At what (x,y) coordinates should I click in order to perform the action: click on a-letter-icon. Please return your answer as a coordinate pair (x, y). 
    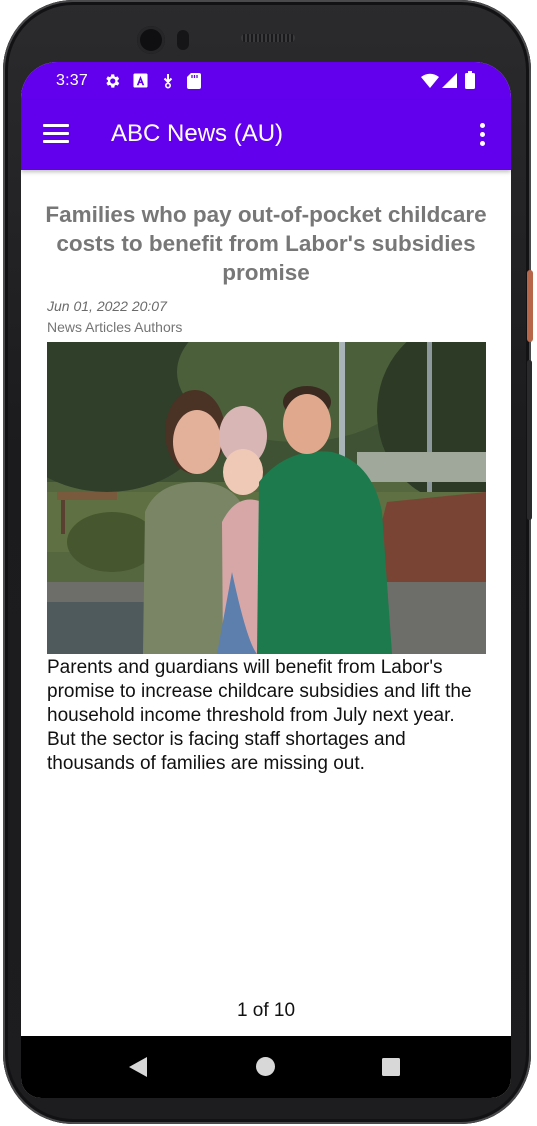
    Looking at the image, I should click on (140, 83).